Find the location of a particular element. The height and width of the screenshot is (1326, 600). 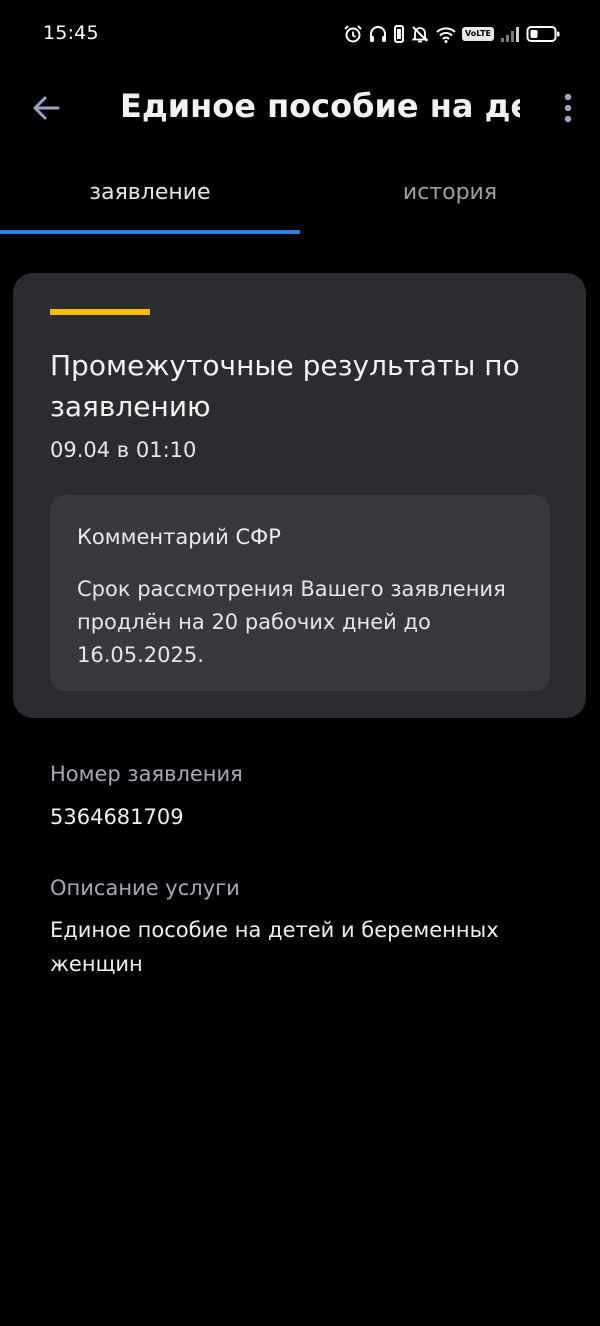

wifi-icon is located at coordinates (446, 35).